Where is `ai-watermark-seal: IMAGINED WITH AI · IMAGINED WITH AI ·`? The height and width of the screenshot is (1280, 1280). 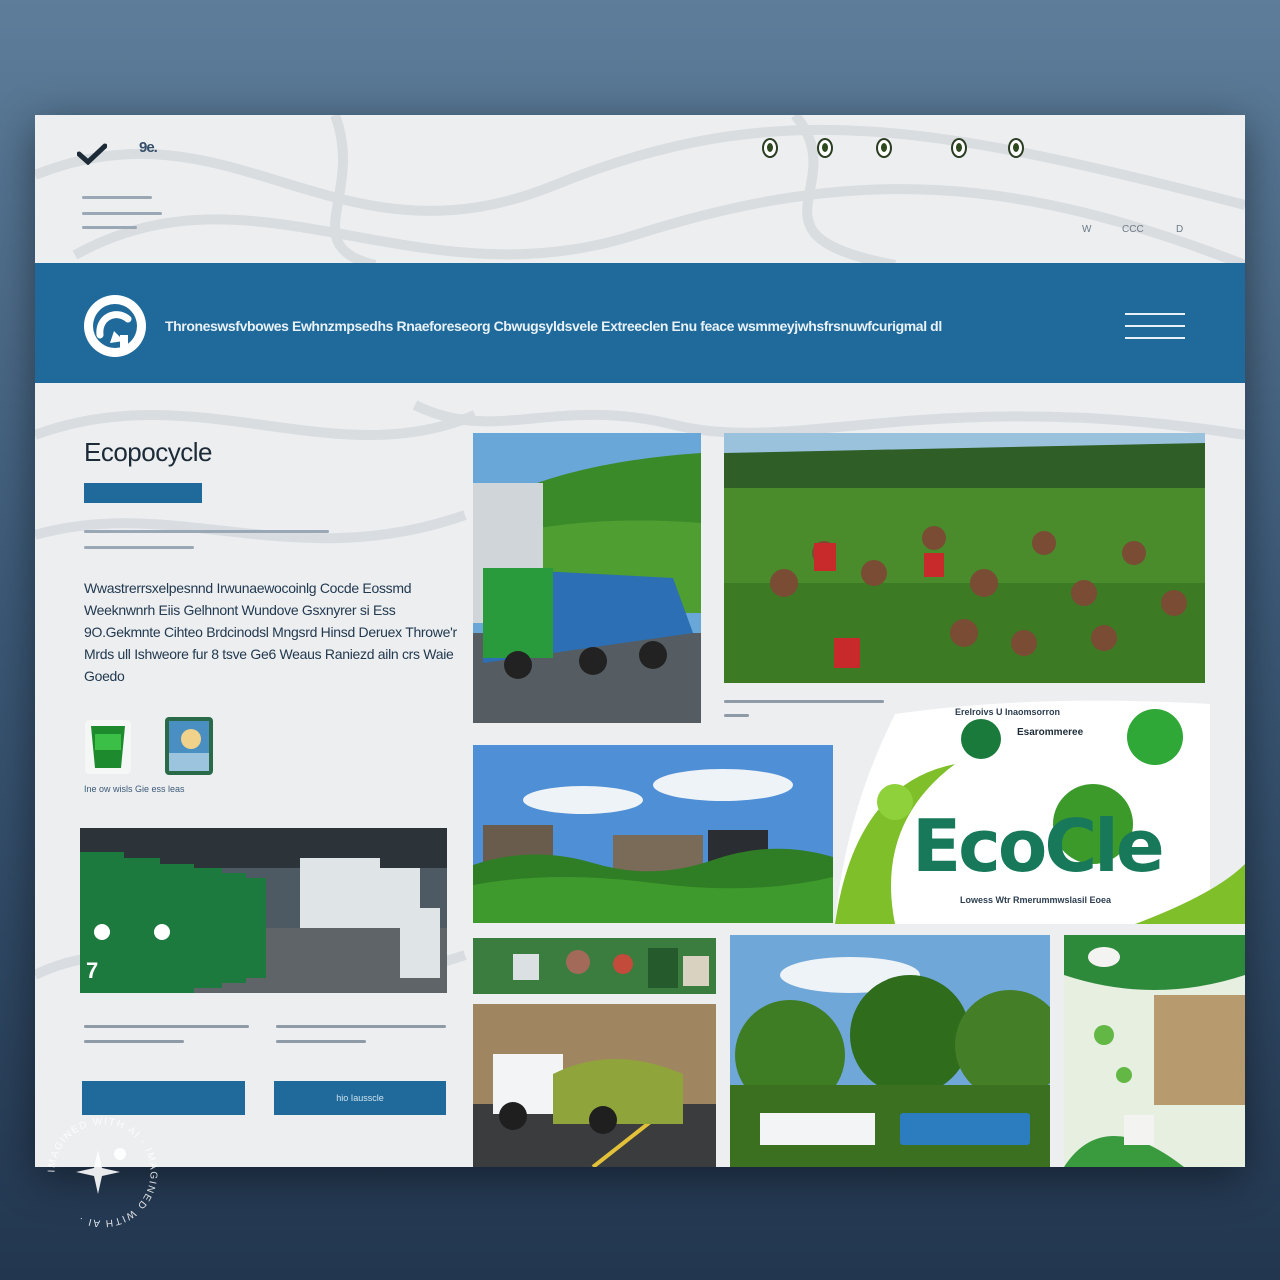 ai-watermark-seal: IMAGINED WITH AI · IMAGINED WITH AI · is located at coordinates (101, 1172).